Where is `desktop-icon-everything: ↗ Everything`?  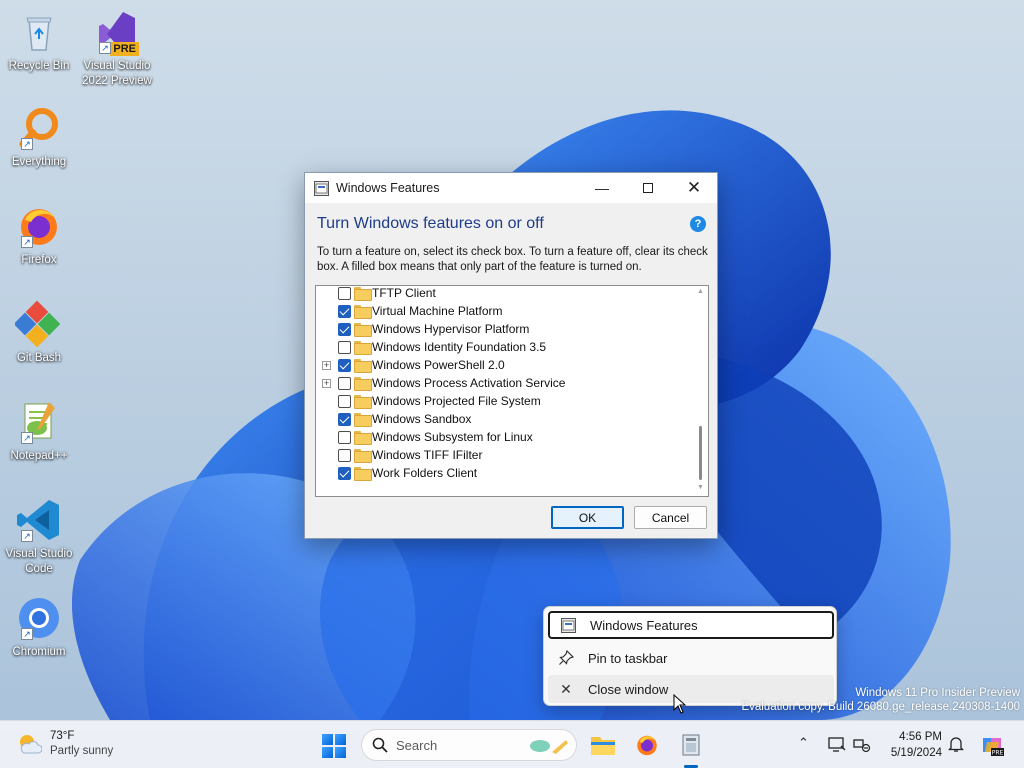 desktop-icon-everything: ↗ Everything is located at coordinates (39, 137).